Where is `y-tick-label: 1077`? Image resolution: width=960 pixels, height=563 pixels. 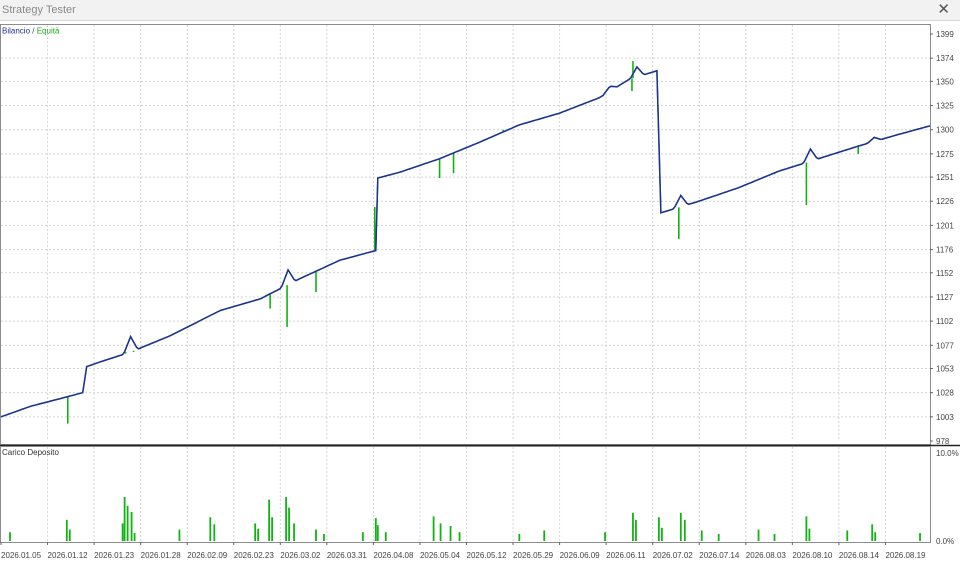
y-tick-label: 1077 is located at coordinates (945, 345).